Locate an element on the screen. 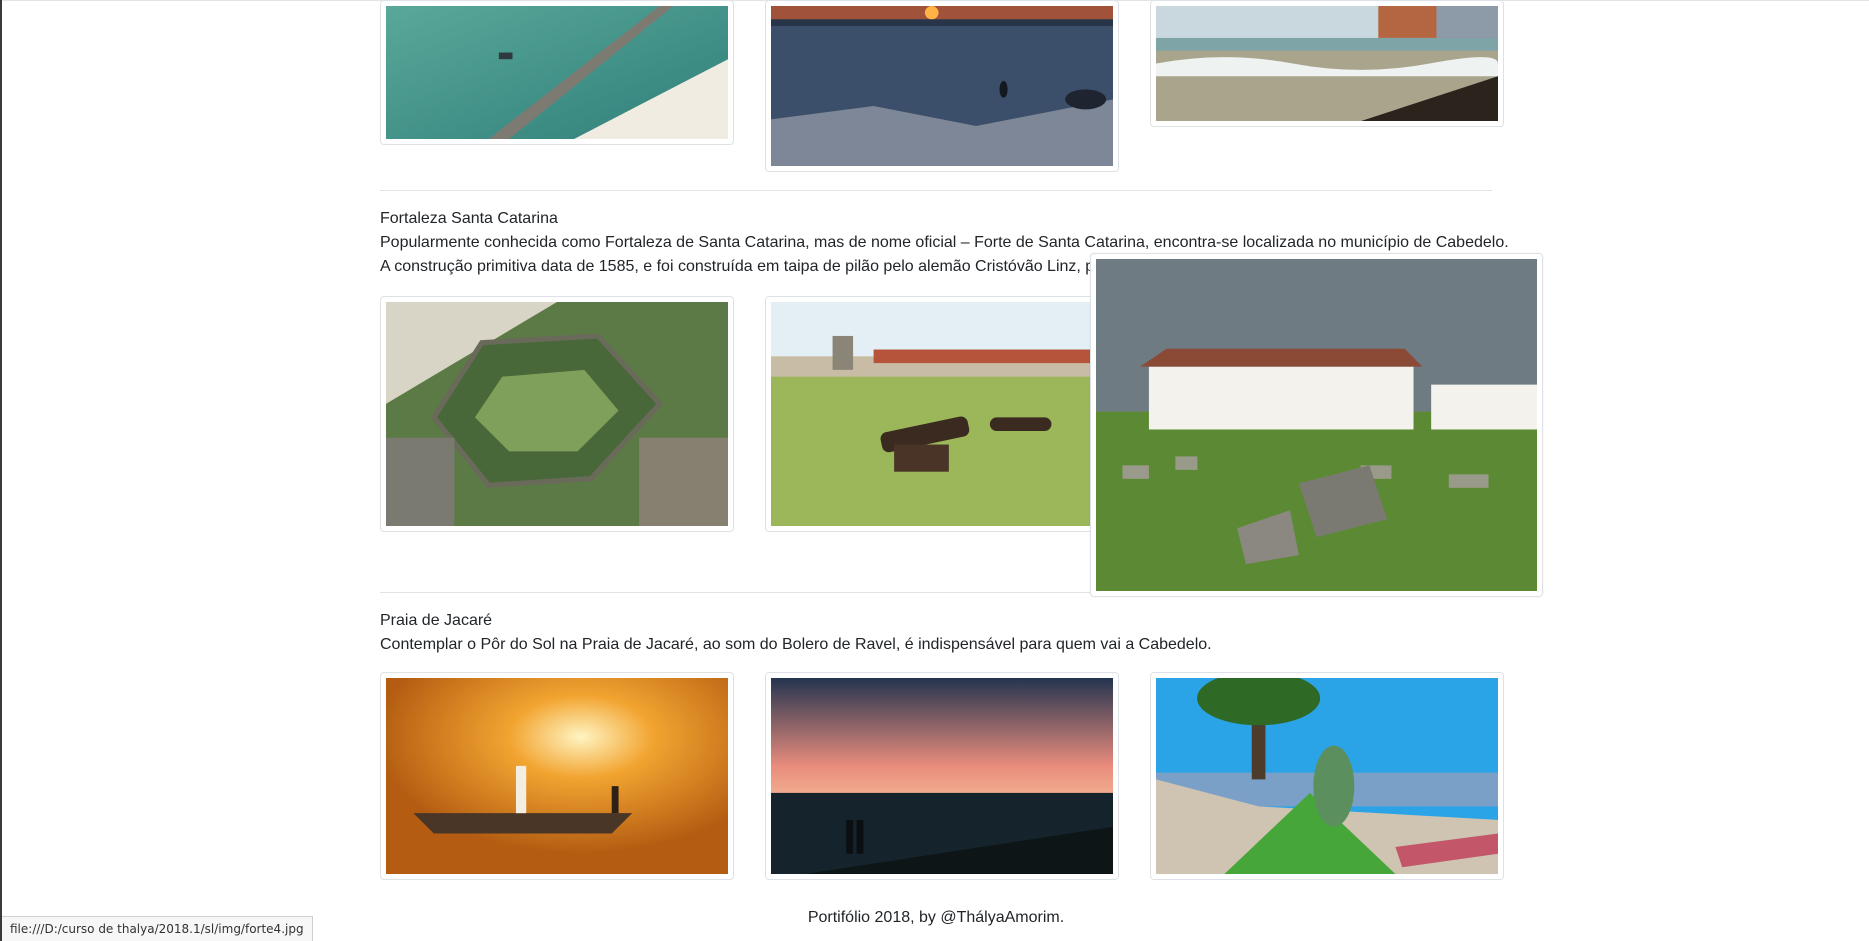 This screenshot has height=941, width=1869. window-left-edge is located at coordinates (1, 470).